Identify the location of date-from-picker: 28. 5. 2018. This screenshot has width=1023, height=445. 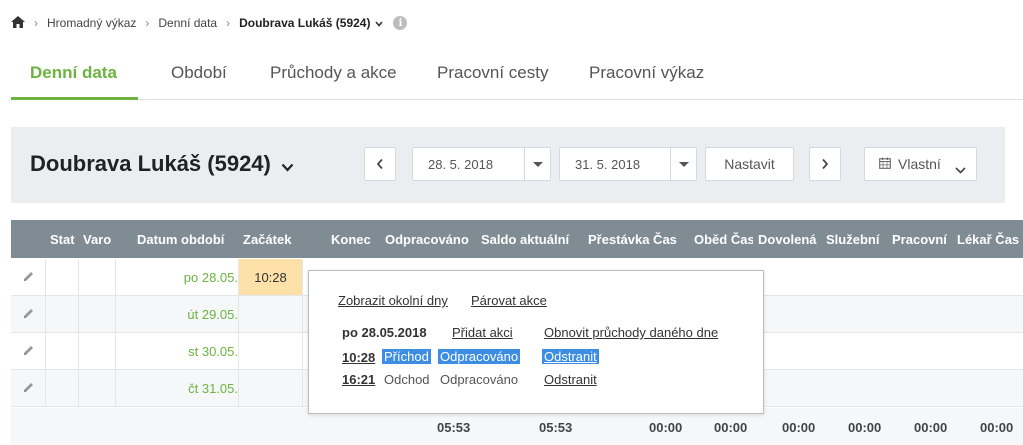
(481, 164).